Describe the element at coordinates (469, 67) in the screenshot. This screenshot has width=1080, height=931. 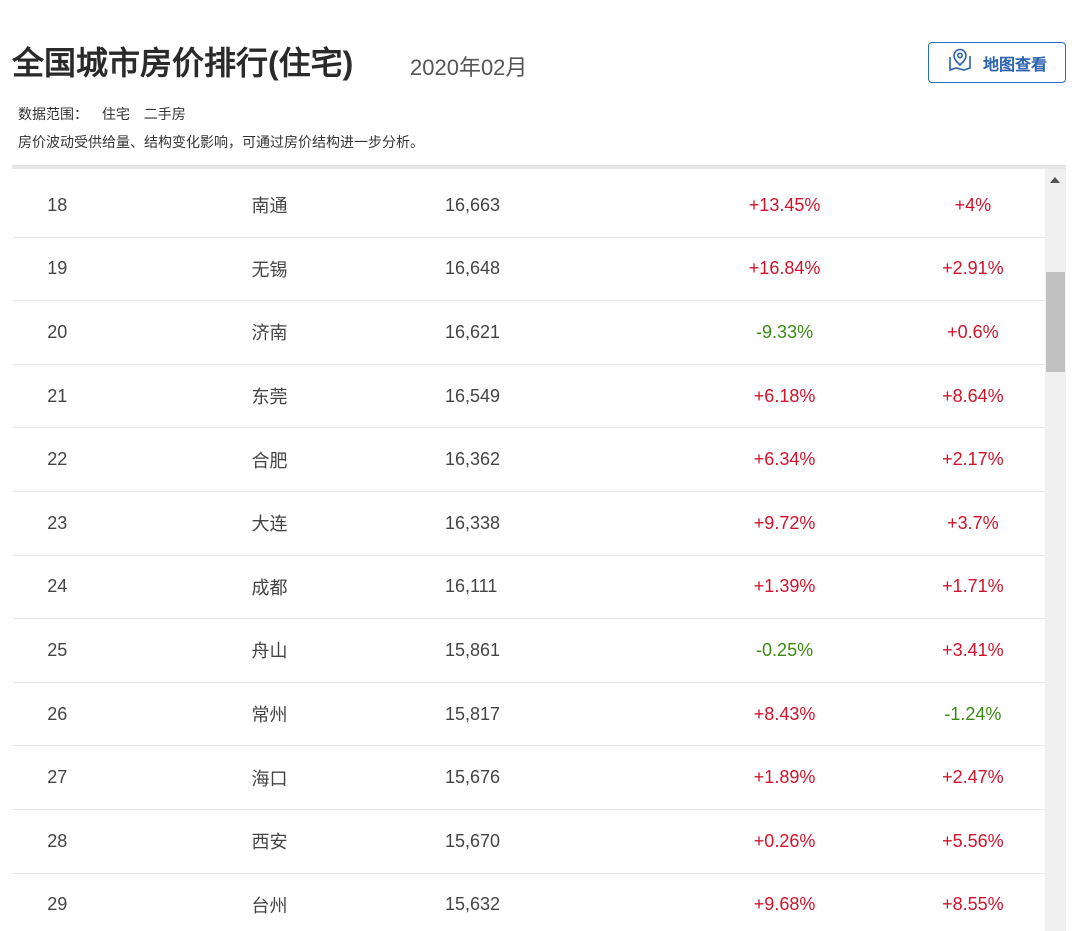
I see `date-label: 2020年02月` at that location.